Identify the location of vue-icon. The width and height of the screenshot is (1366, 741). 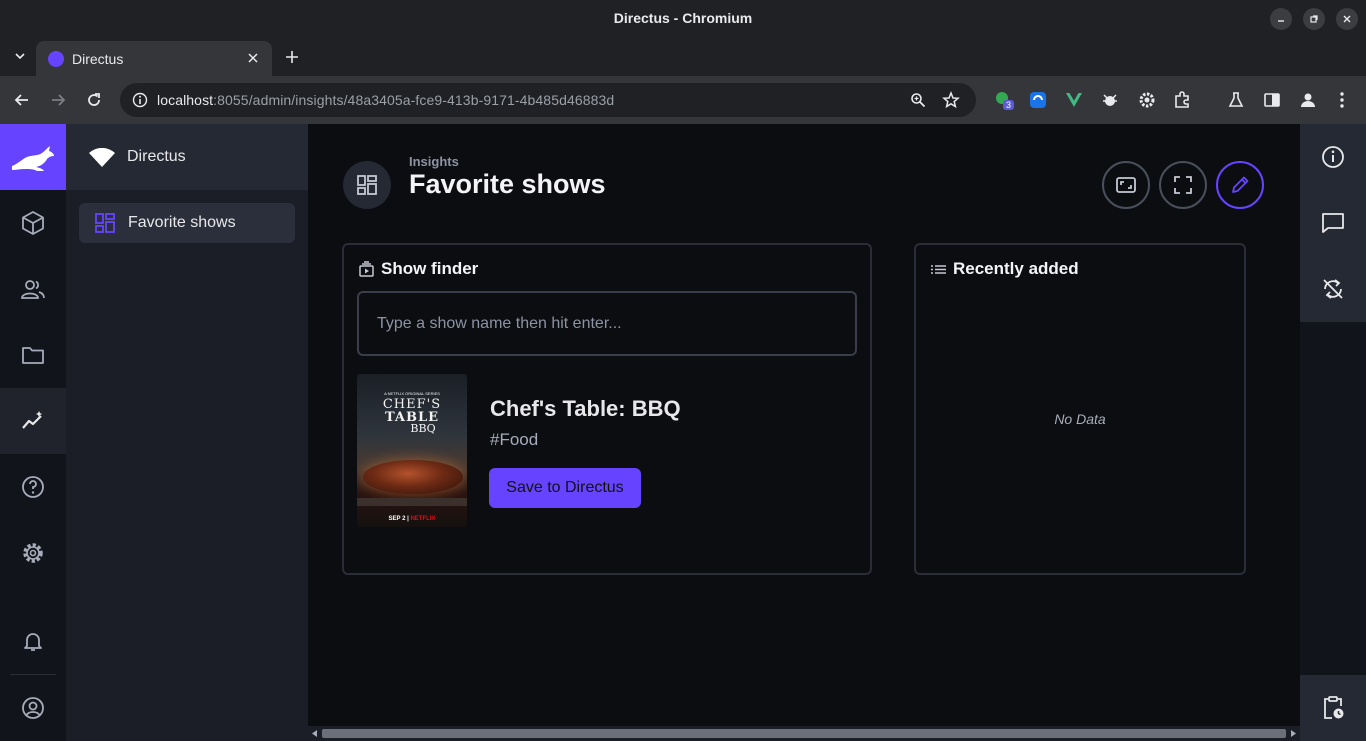
(1074, 100).